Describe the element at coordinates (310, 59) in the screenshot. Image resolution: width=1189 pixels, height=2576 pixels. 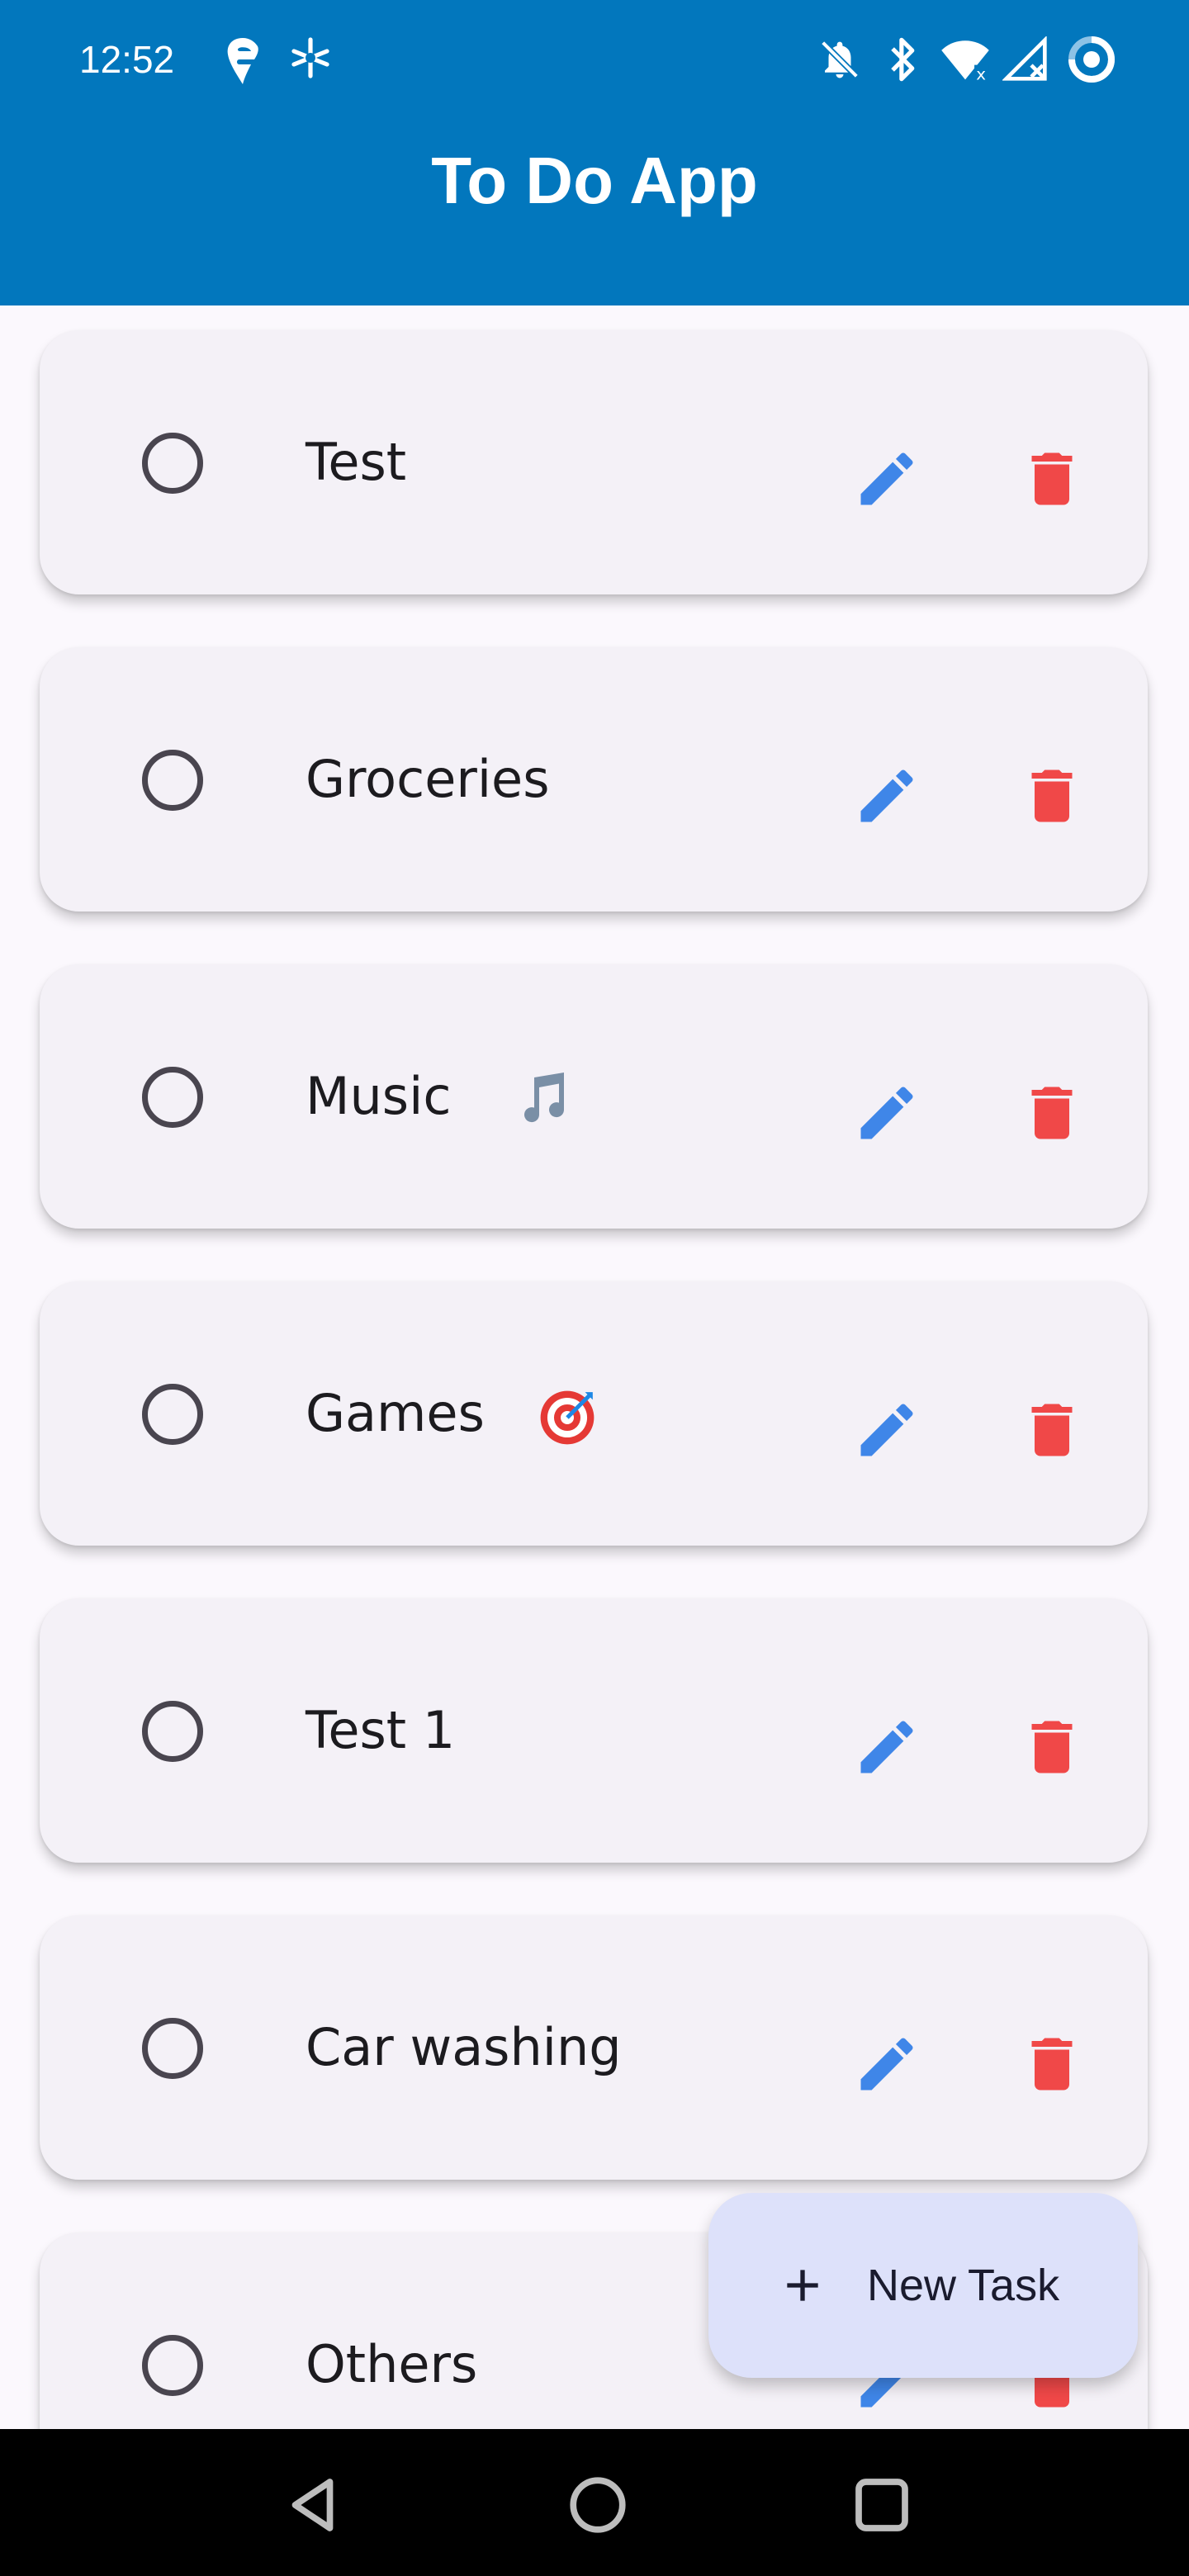
I see `sparkle-icon` at that location.